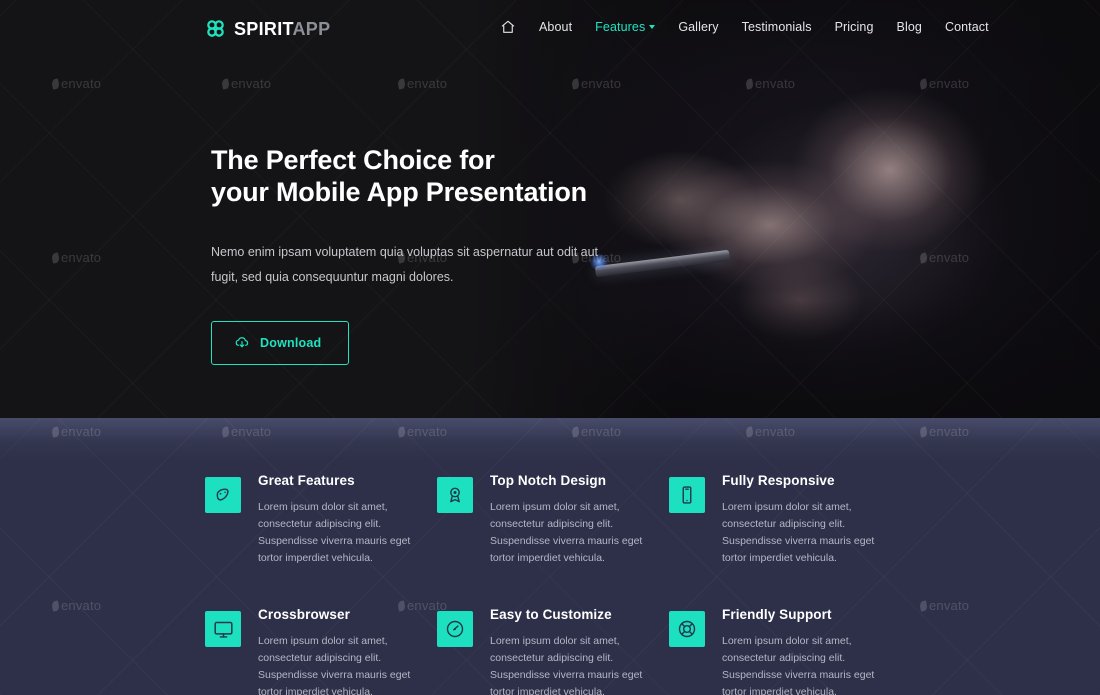  I want to click on cloud-download-icon, so click(242, 343).